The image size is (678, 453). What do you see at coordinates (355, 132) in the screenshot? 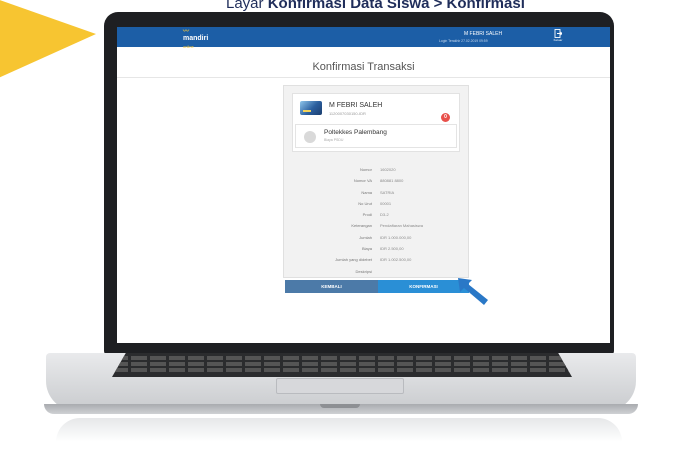
I see `institution-name: Poltekkes Palembang` at bounding box center [355, 132].